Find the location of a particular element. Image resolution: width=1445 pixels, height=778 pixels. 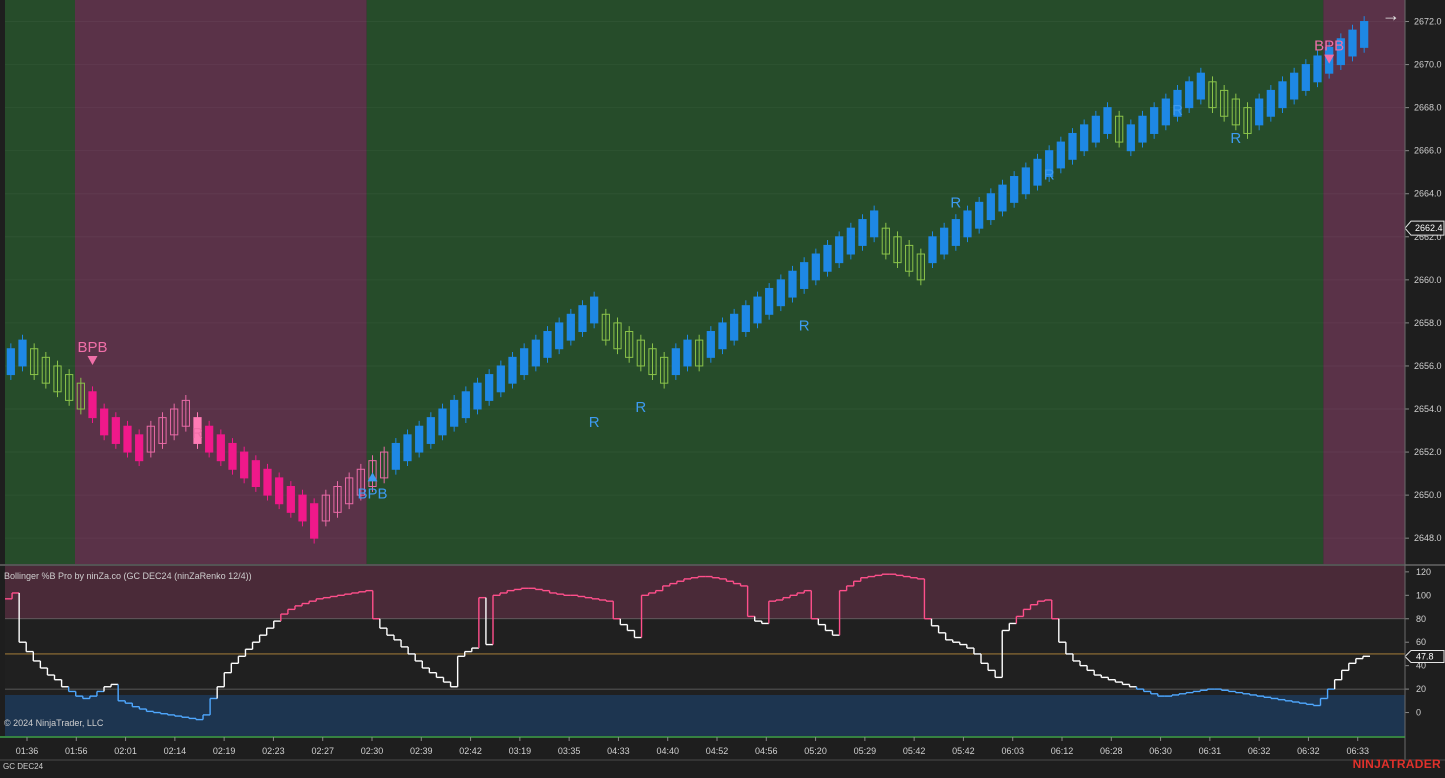

time-tick-label: 05:29 is located at coordinates (865, 751).